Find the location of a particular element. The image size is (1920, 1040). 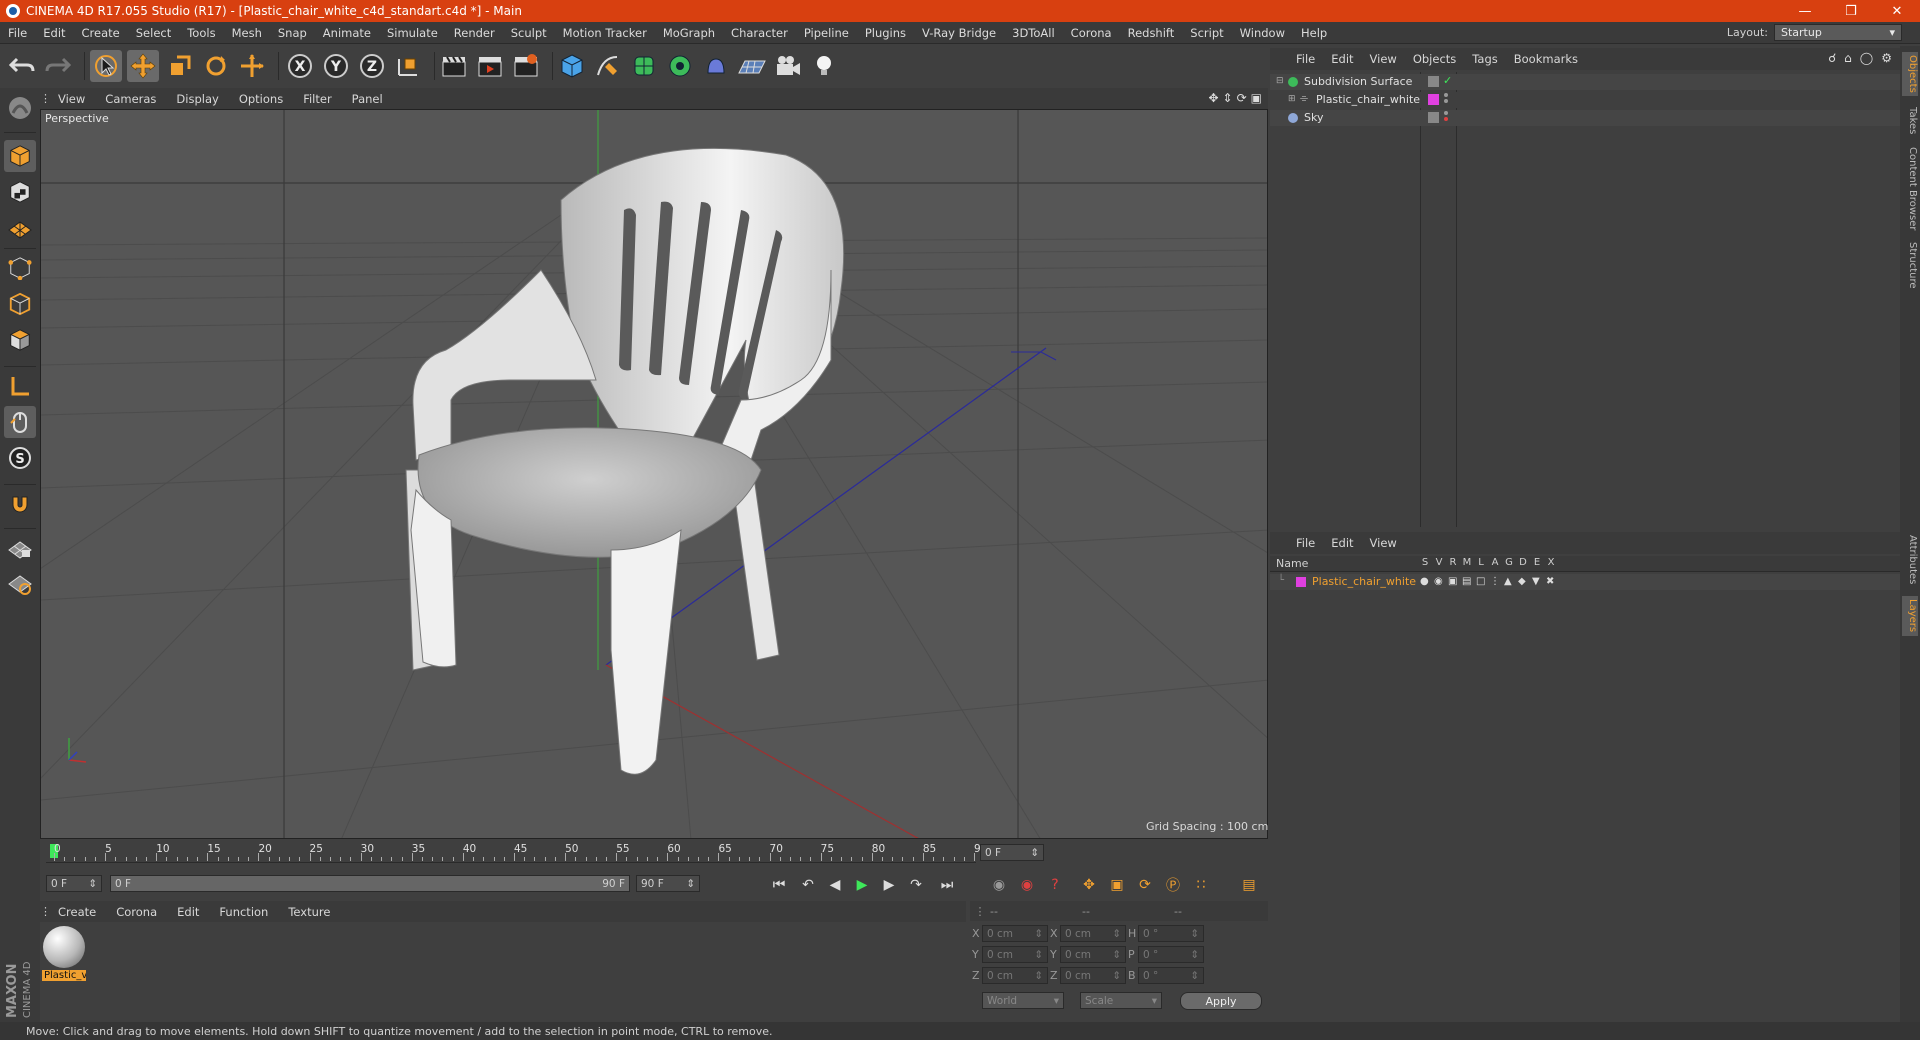

coordinate-system-button is located at coordinates (408, 66).